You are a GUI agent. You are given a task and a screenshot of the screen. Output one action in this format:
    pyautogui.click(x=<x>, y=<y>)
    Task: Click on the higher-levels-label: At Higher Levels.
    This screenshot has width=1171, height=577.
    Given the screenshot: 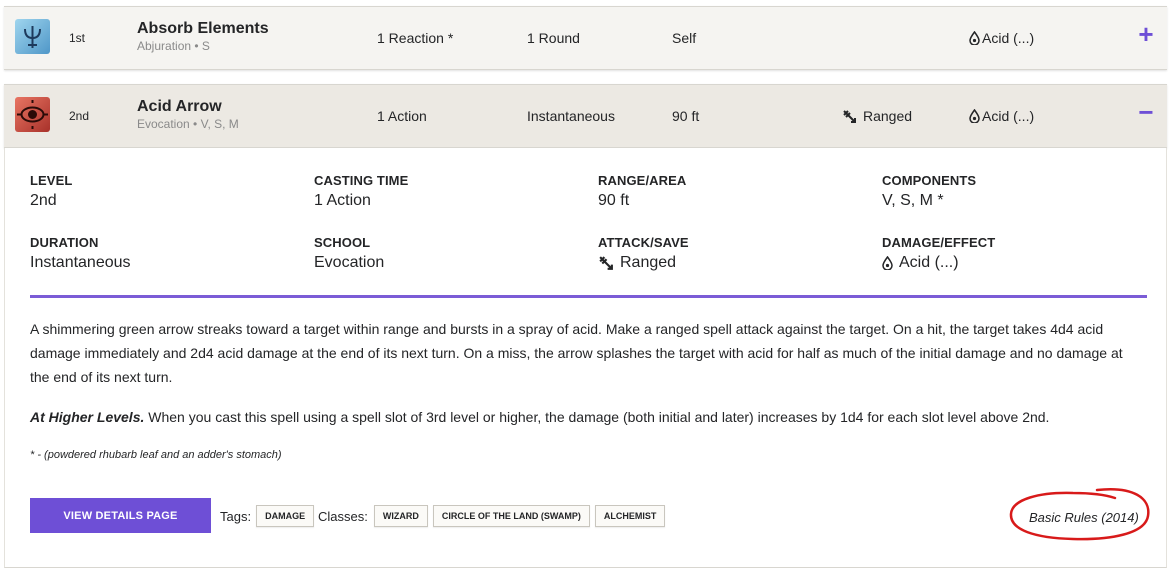 What is the action you would take?
    pyautogui.click(x=87, y=417)
    